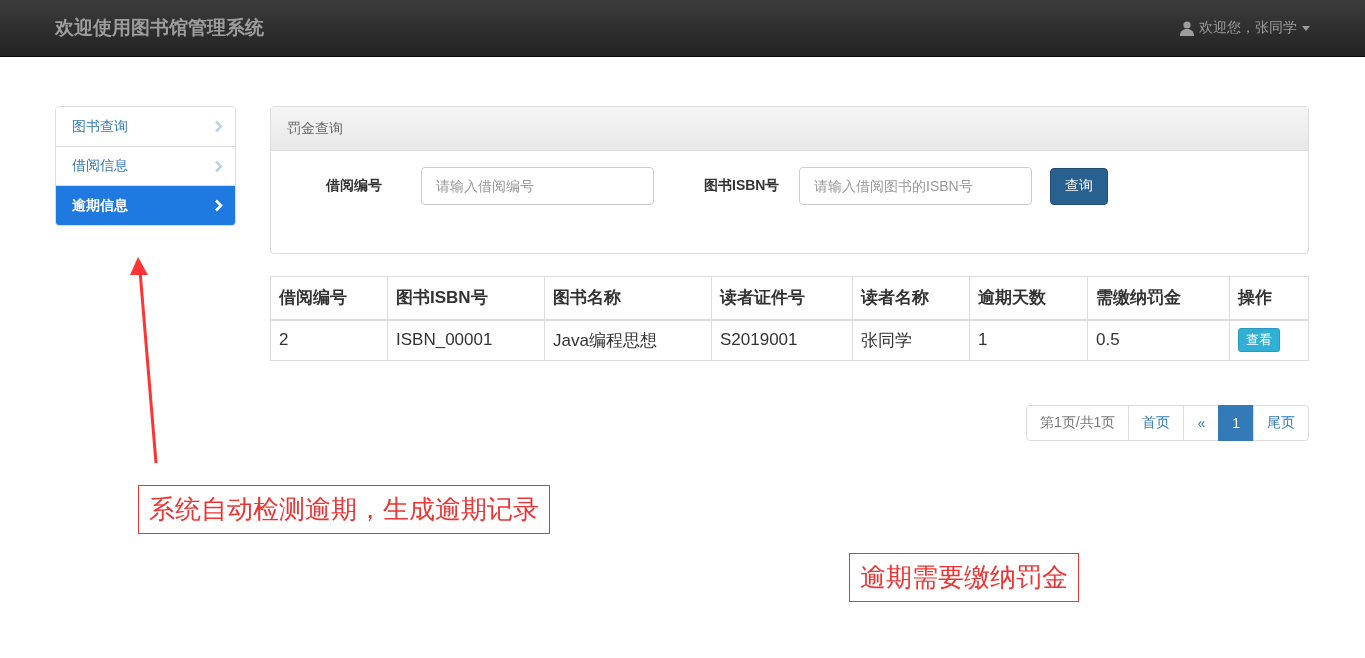  What do you see at coordinates (329, 298) in the screenshot?
I see `column-header: 借阅编号` at bounding box center [329, 298].